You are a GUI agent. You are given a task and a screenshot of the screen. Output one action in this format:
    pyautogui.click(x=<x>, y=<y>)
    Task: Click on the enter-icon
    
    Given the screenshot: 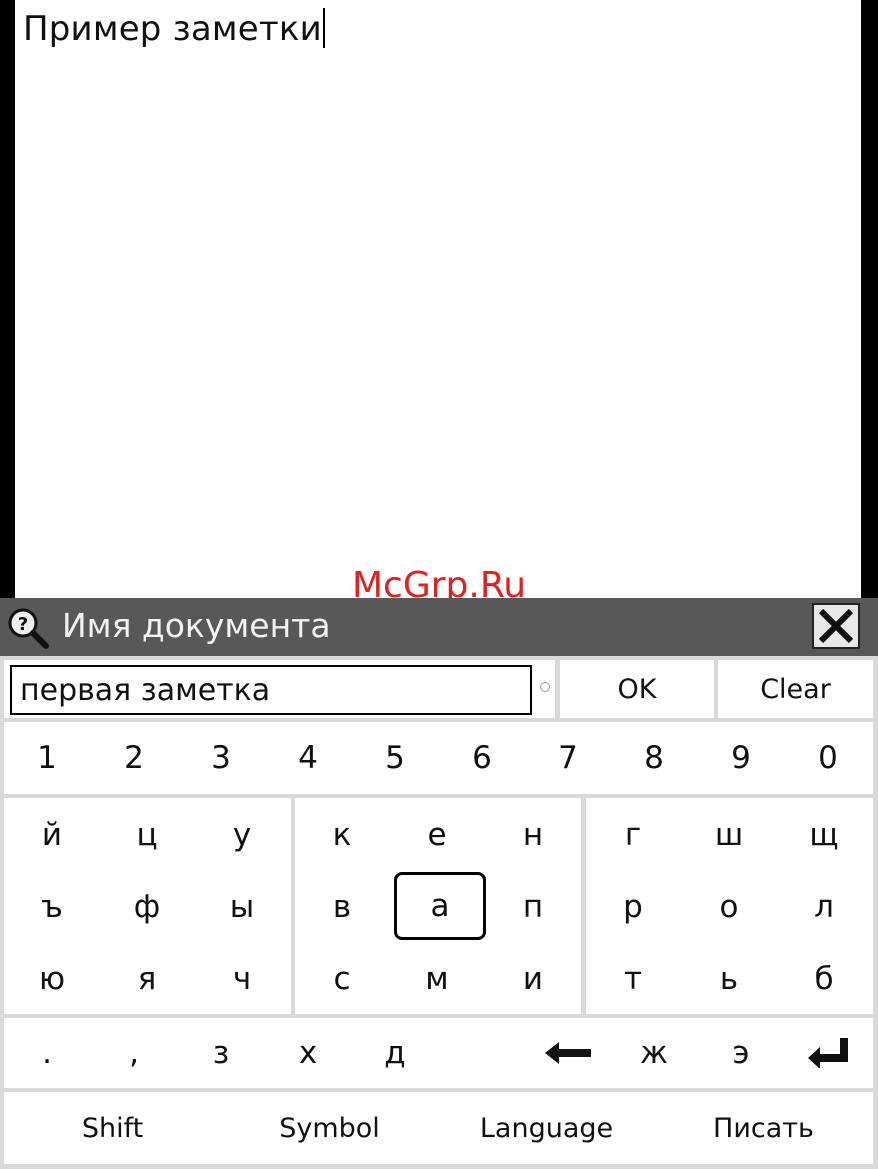 What is the action you would take?
    pyautogui.click(x=828, y=1053)
    